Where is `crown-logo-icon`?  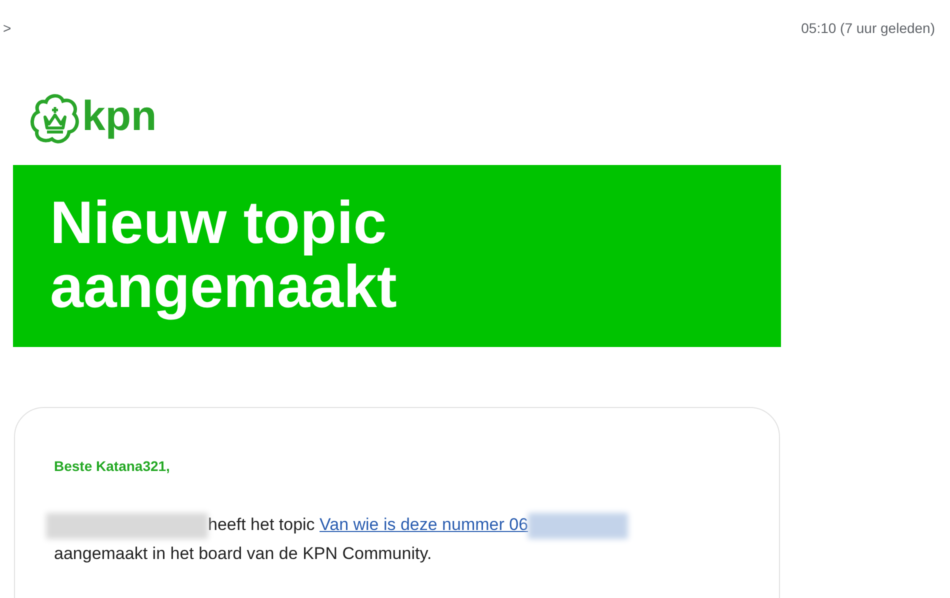
crown-logo-icon is located at coordinates (55, 119).